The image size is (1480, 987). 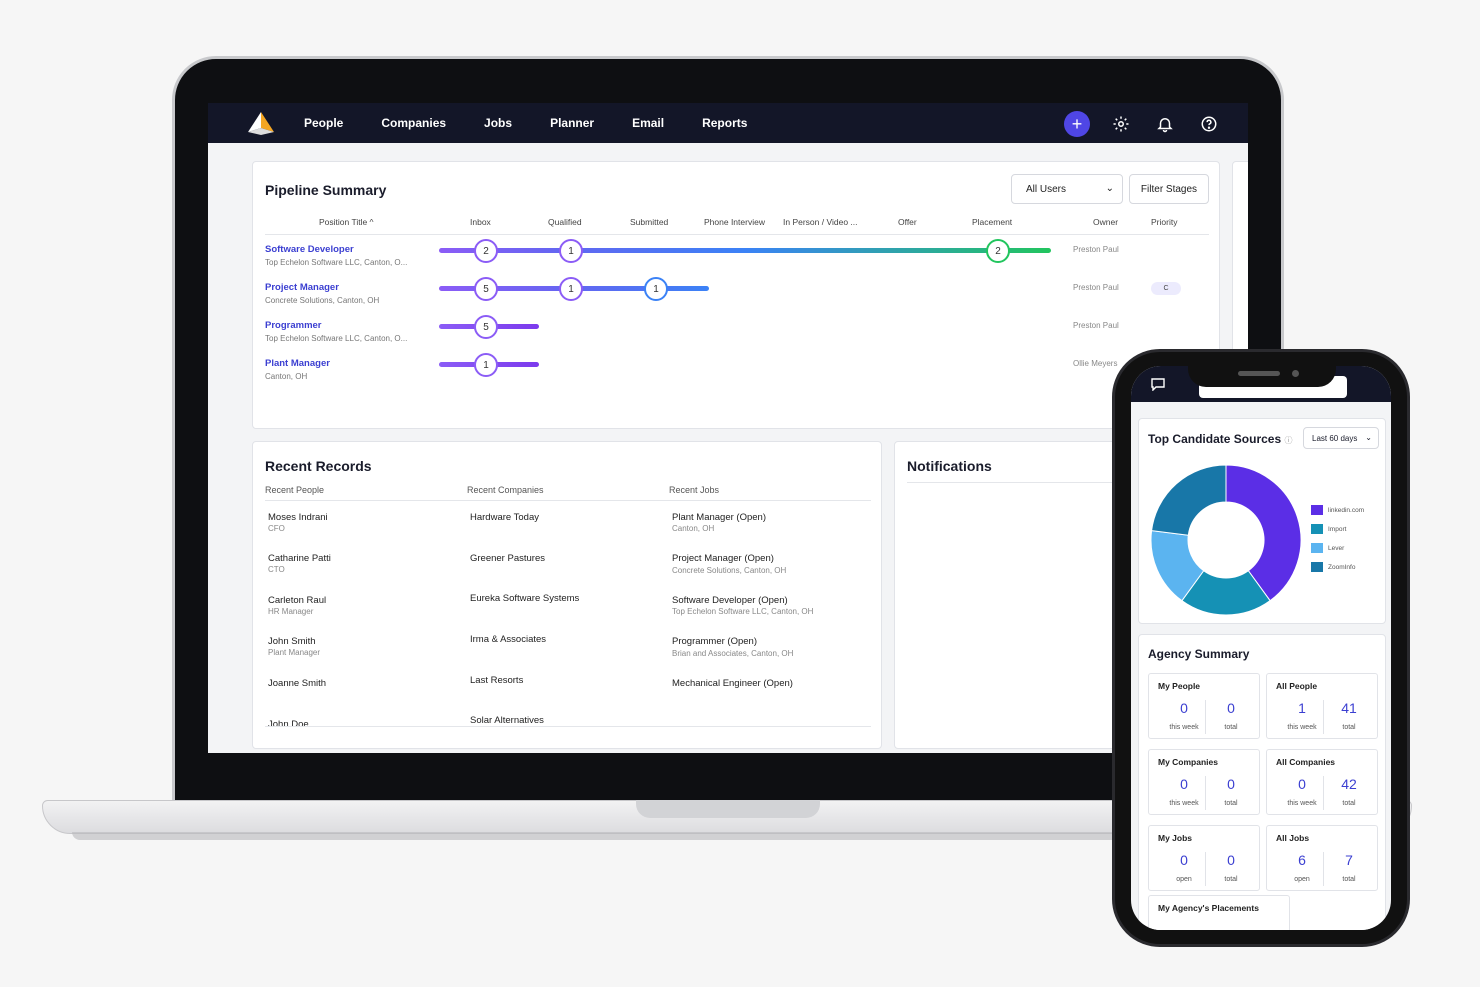 What do you see at coordinates (508, 639) in the screenshot?
I see `company-link: Irma & Associates` at bounding box center [508, 639].